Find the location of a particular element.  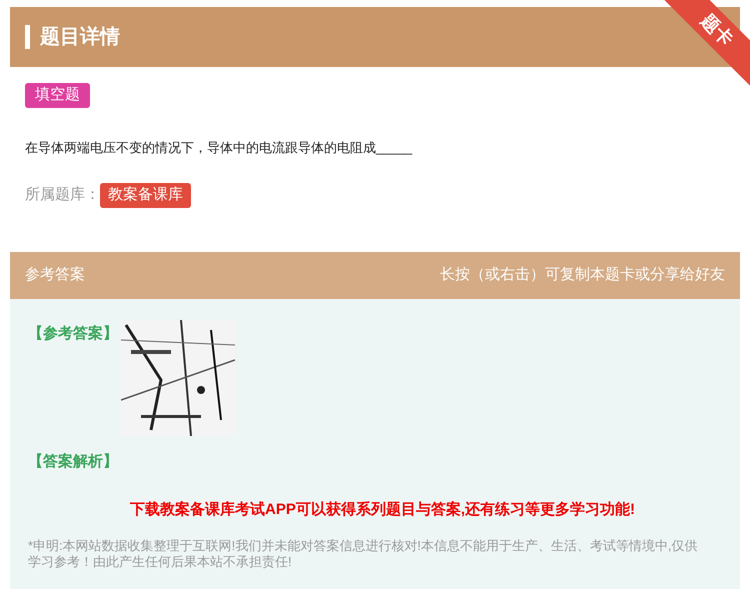

page-title: 题目详情 is located at coordinates (80, 37).